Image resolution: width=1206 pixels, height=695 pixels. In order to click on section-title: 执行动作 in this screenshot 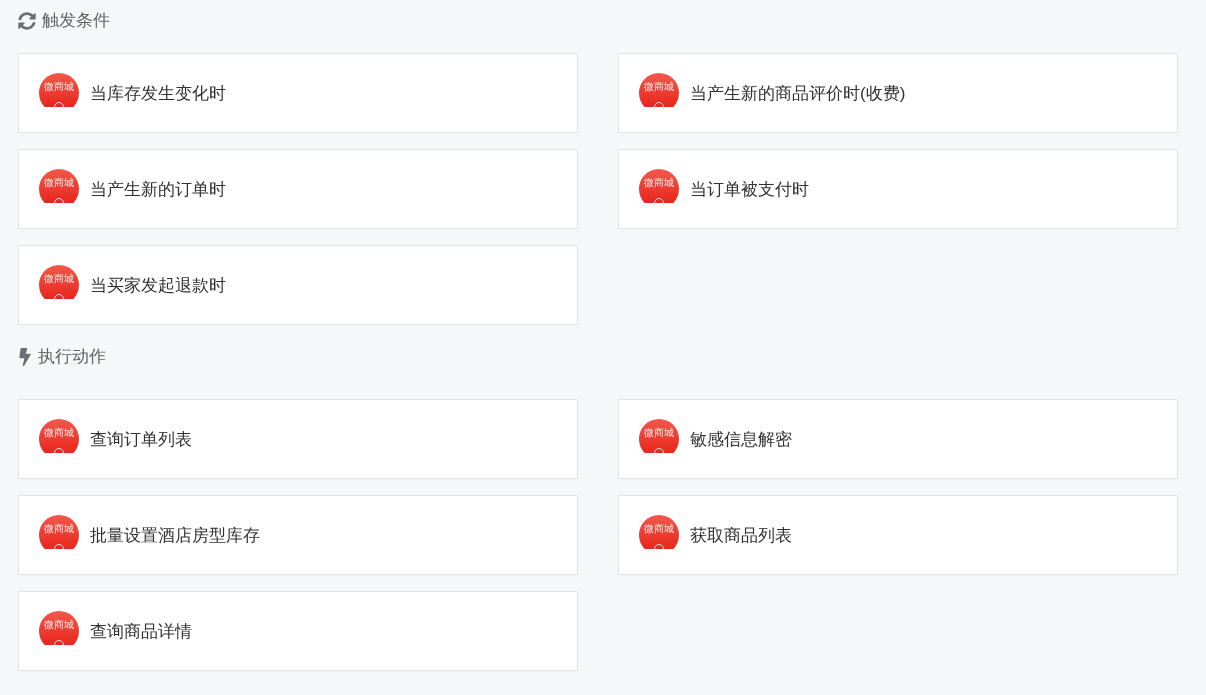, I will do `click(72, 357)`.